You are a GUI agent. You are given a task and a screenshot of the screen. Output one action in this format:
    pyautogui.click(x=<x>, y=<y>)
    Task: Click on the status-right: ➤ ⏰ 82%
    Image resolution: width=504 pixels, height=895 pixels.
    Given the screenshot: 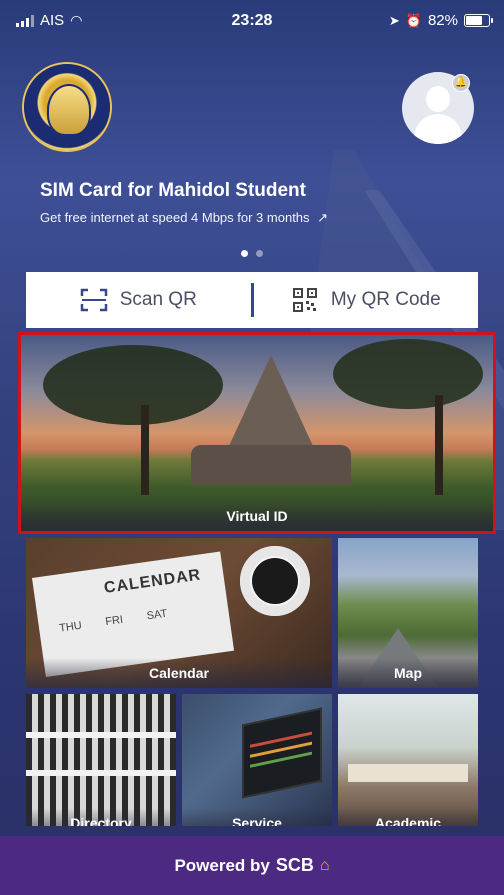 What is the action you would take?
    pyautogui.click(x=440, y=20)
    